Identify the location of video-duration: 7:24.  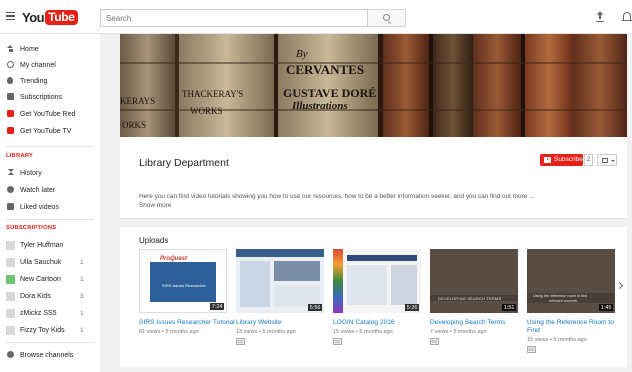
(217, 306).